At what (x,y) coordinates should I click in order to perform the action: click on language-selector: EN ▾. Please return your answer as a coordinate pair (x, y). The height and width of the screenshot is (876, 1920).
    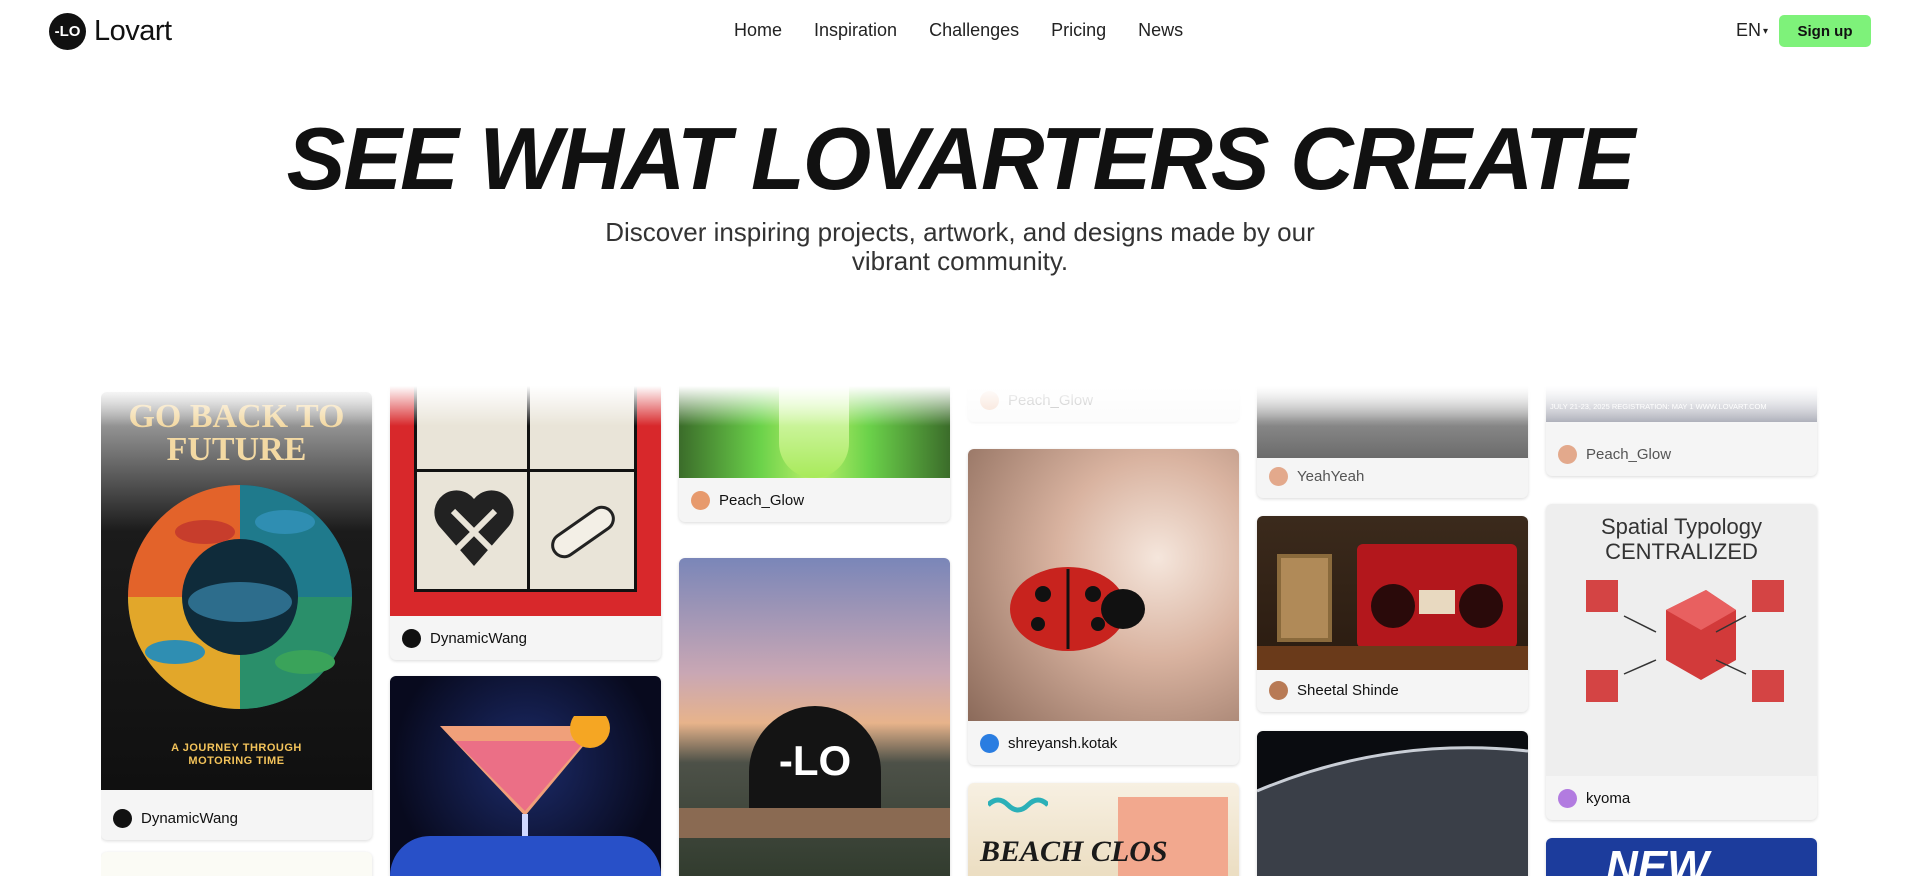
    Looking at the image, I should click on (1752, 30).